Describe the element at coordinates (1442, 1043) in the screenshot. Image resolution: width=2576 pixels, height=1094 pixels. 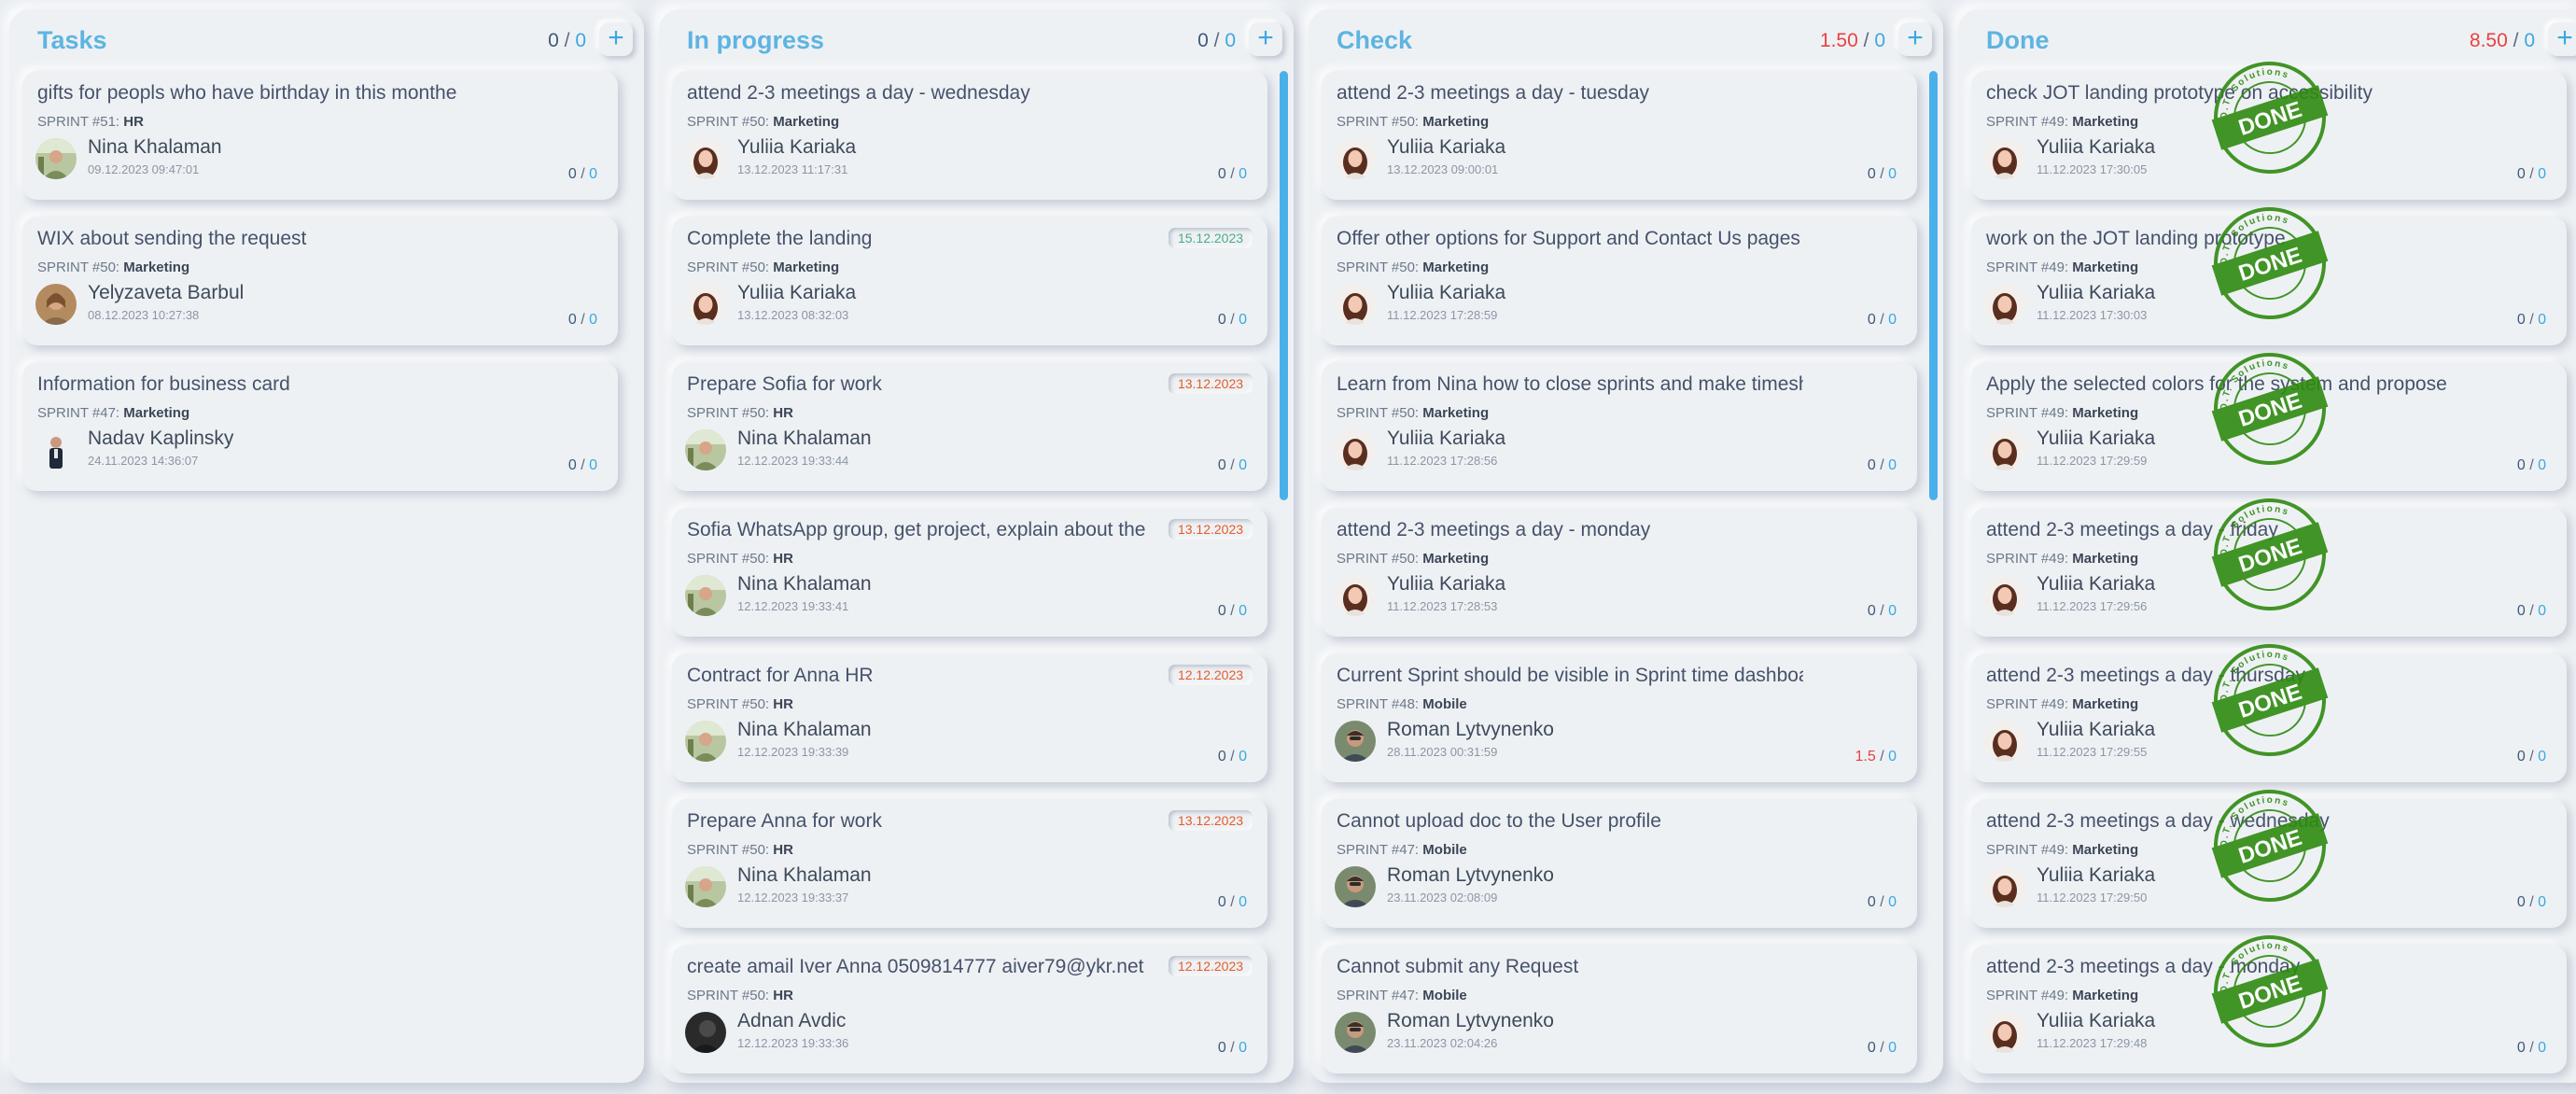
I see `task-timestamp: 23.11.2023 02:04:26` at that location.